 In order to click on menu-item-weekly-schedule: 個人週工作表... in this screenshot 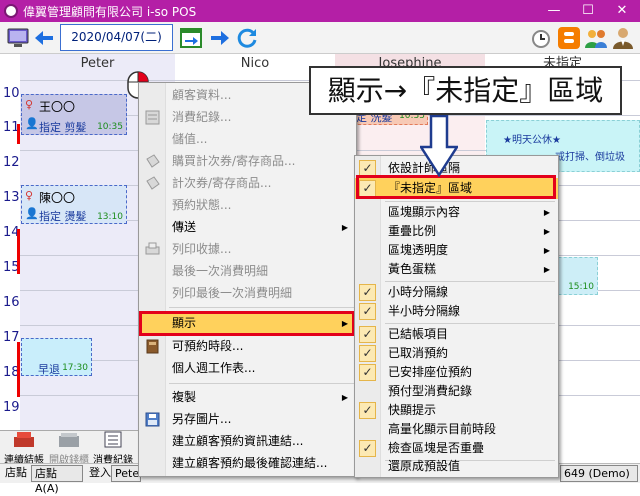, I will do `click(247, 368)`.